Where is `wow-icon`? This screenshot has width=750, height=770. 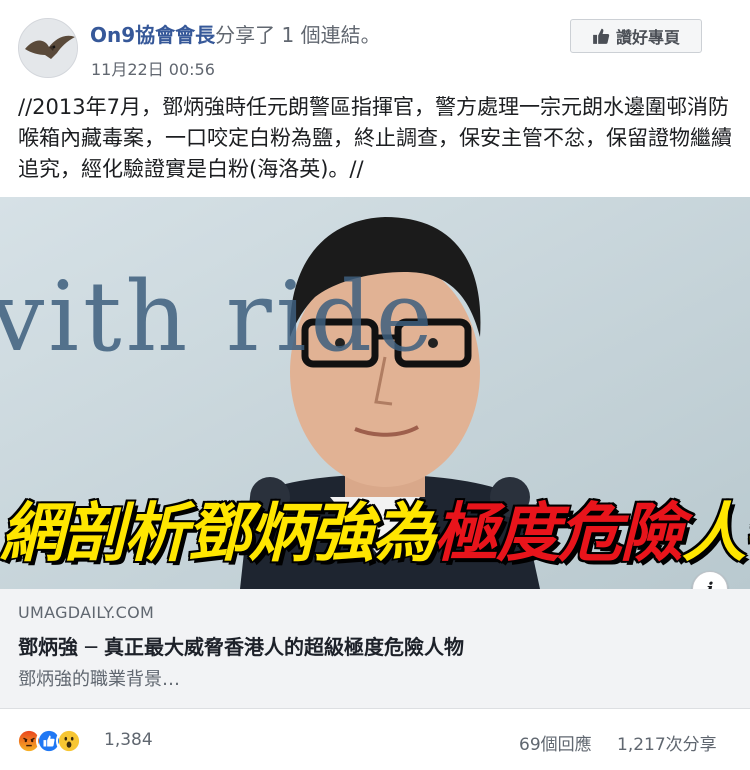
wow-icon is located at coordinates (69, 741).